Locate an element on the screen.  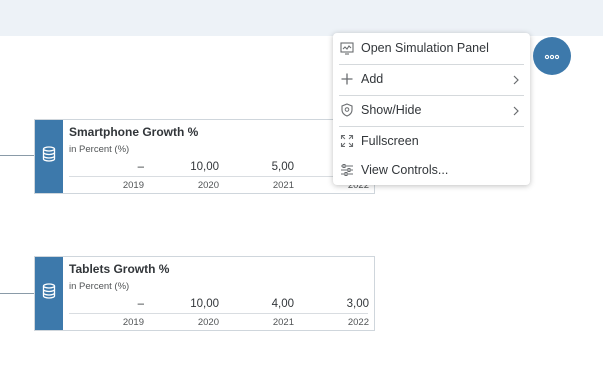
card-values: – 10,00 4,00 3,00 is located at coordinates (219, 304).